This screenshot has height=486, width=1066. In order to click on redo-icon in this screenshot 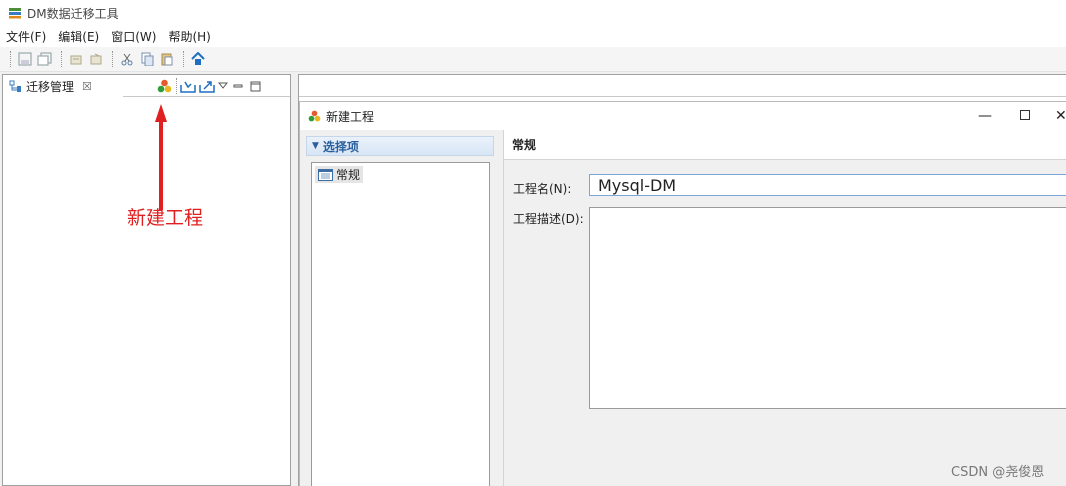, I will do `click(96, 59)`.